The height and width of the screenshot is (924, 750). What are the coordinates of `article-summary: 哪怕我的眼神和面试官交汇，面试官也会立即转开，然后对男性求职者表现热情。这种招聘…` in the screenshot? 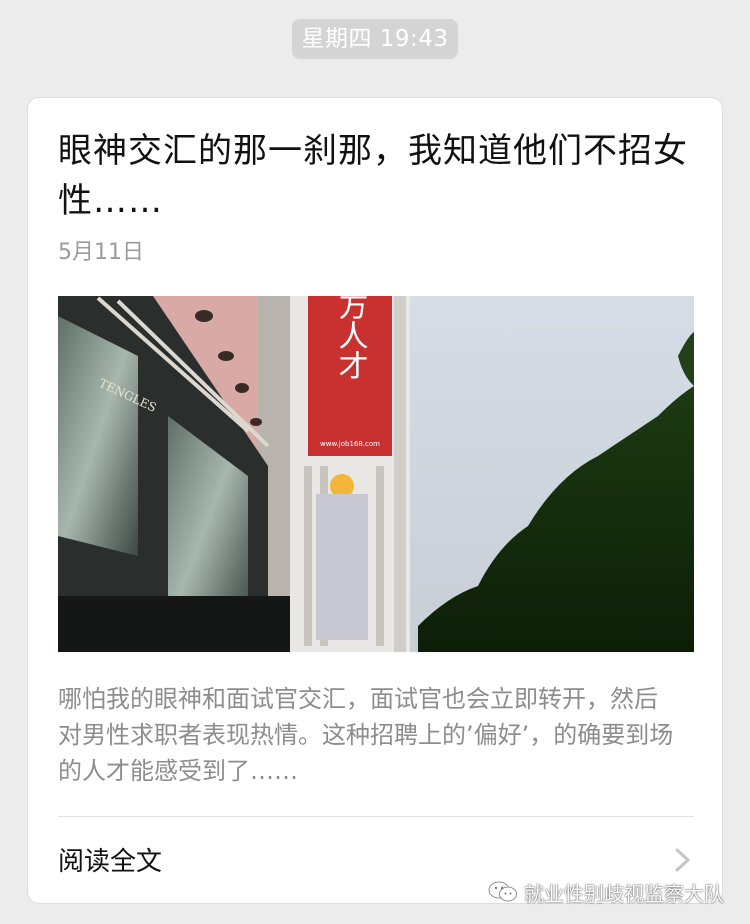 It's located at (366, 735).